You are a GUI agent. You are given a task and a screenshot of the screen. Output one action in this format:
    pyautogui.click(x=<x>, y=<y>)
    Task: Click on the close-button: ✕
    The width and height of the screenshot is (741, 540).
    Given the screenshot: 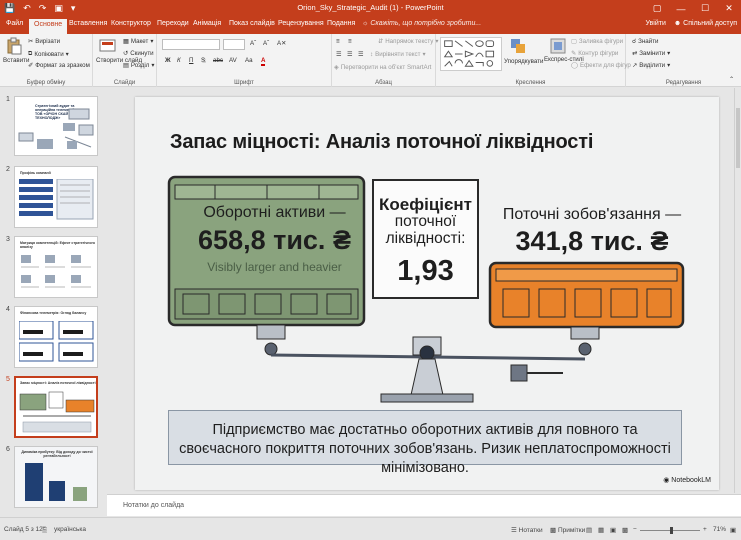 What is the action you would take?
    pyautogui.click(x=729, y=8)
    